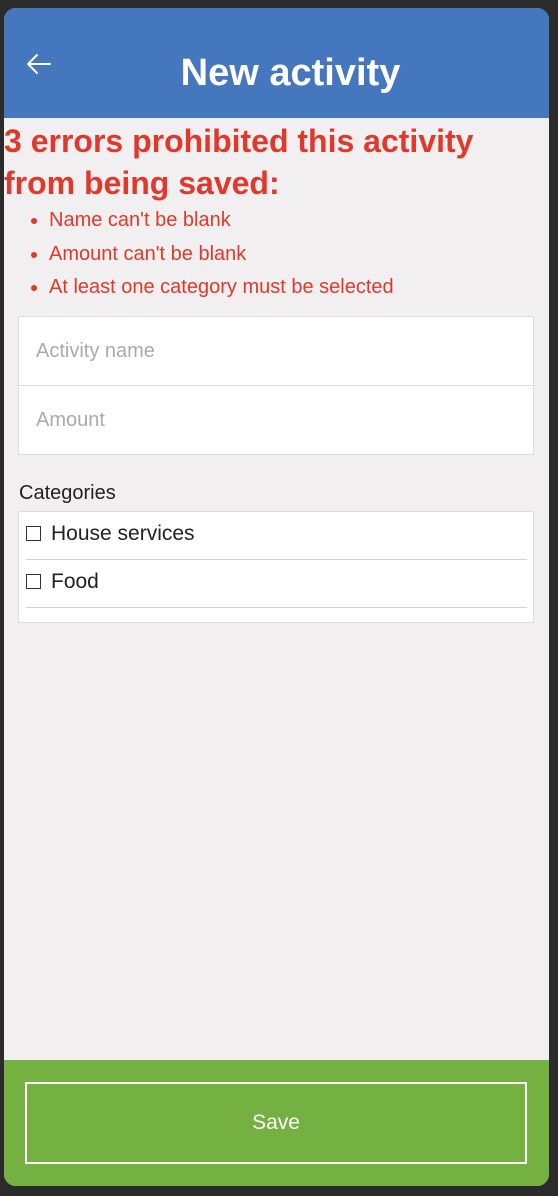 The image size is (558, 1196). I want to click on app-header: New activity, so click(276, 63).